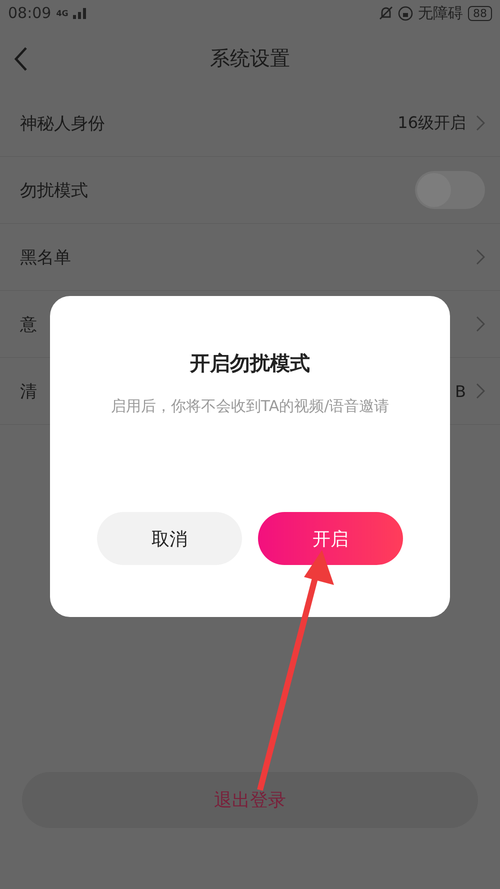 The width and height of the screenshot is (500, 889). Describe the element at coordinates (21, 59) in the screenshot. I see `back-icon` at that location.